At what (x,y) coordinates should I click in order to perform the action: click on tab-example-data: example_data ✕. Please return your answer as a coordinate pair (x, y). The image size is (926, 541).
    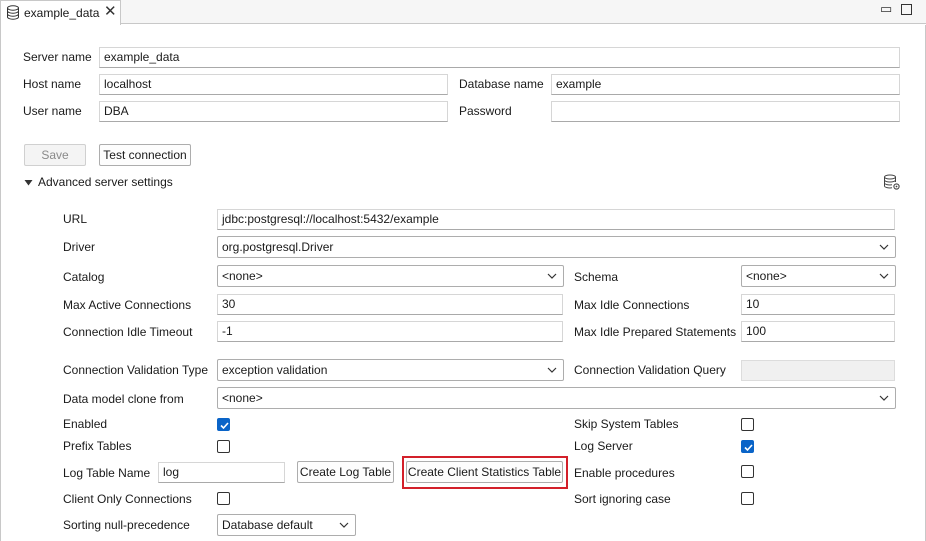
    Looking at the image, I should click on (60, 12).